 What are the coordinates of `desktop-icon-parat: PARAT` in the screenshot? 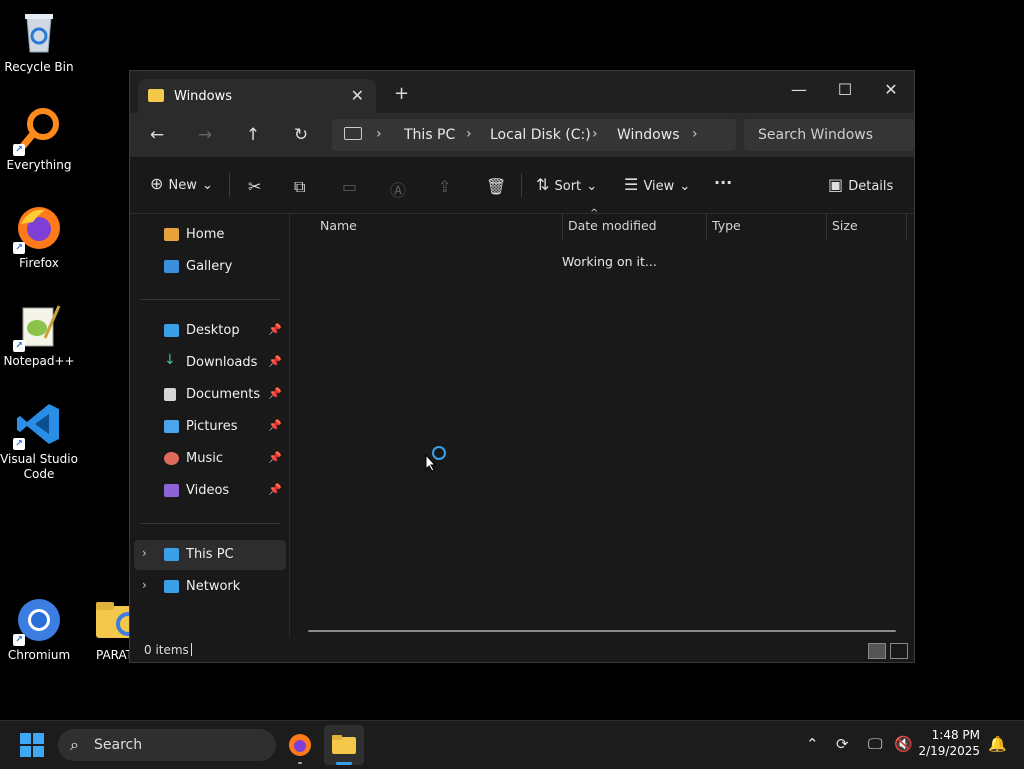 It's located at (104, 629).